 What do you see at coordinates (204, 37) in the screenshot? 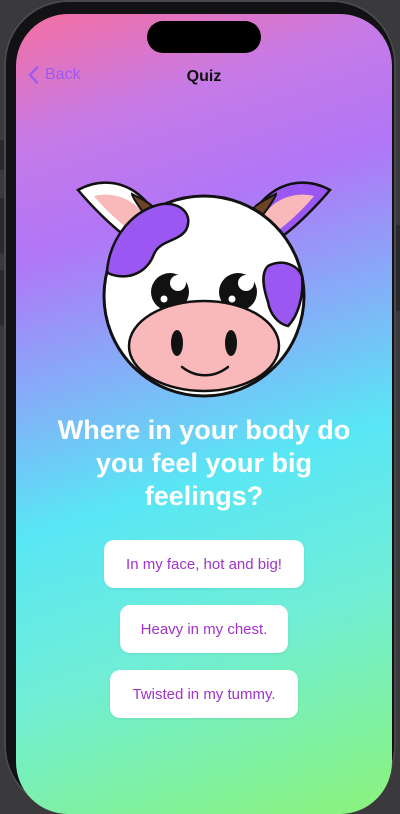
I see `dynamic-island` at bounding box center [204, 37].